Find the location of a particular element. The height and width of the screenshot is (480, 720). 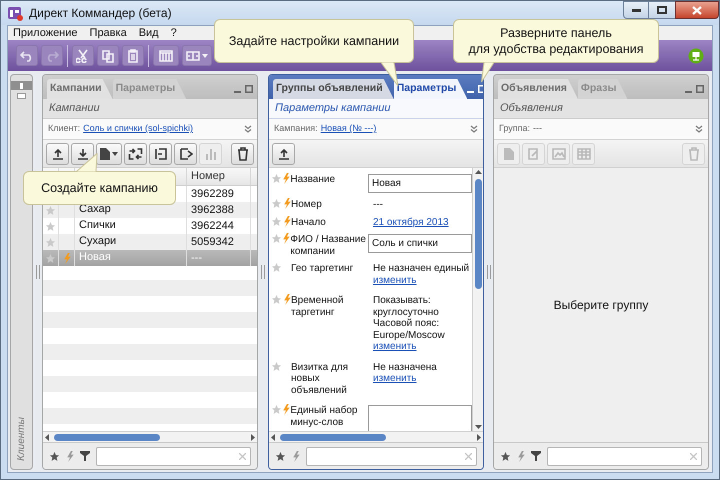

field-value: Часовой пояс: is located at coordinates (406, 324).